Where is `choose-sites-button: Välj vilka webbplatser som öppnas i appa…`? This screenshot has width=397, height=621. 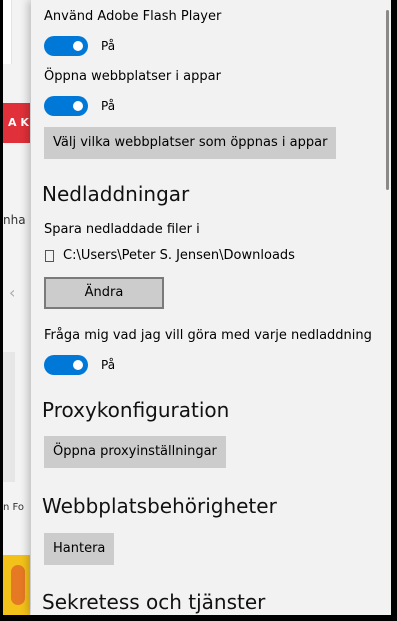 choose-sites-button: Välj vilka webbplatser som öppnas i appa… is located at coordinates (190, 143).